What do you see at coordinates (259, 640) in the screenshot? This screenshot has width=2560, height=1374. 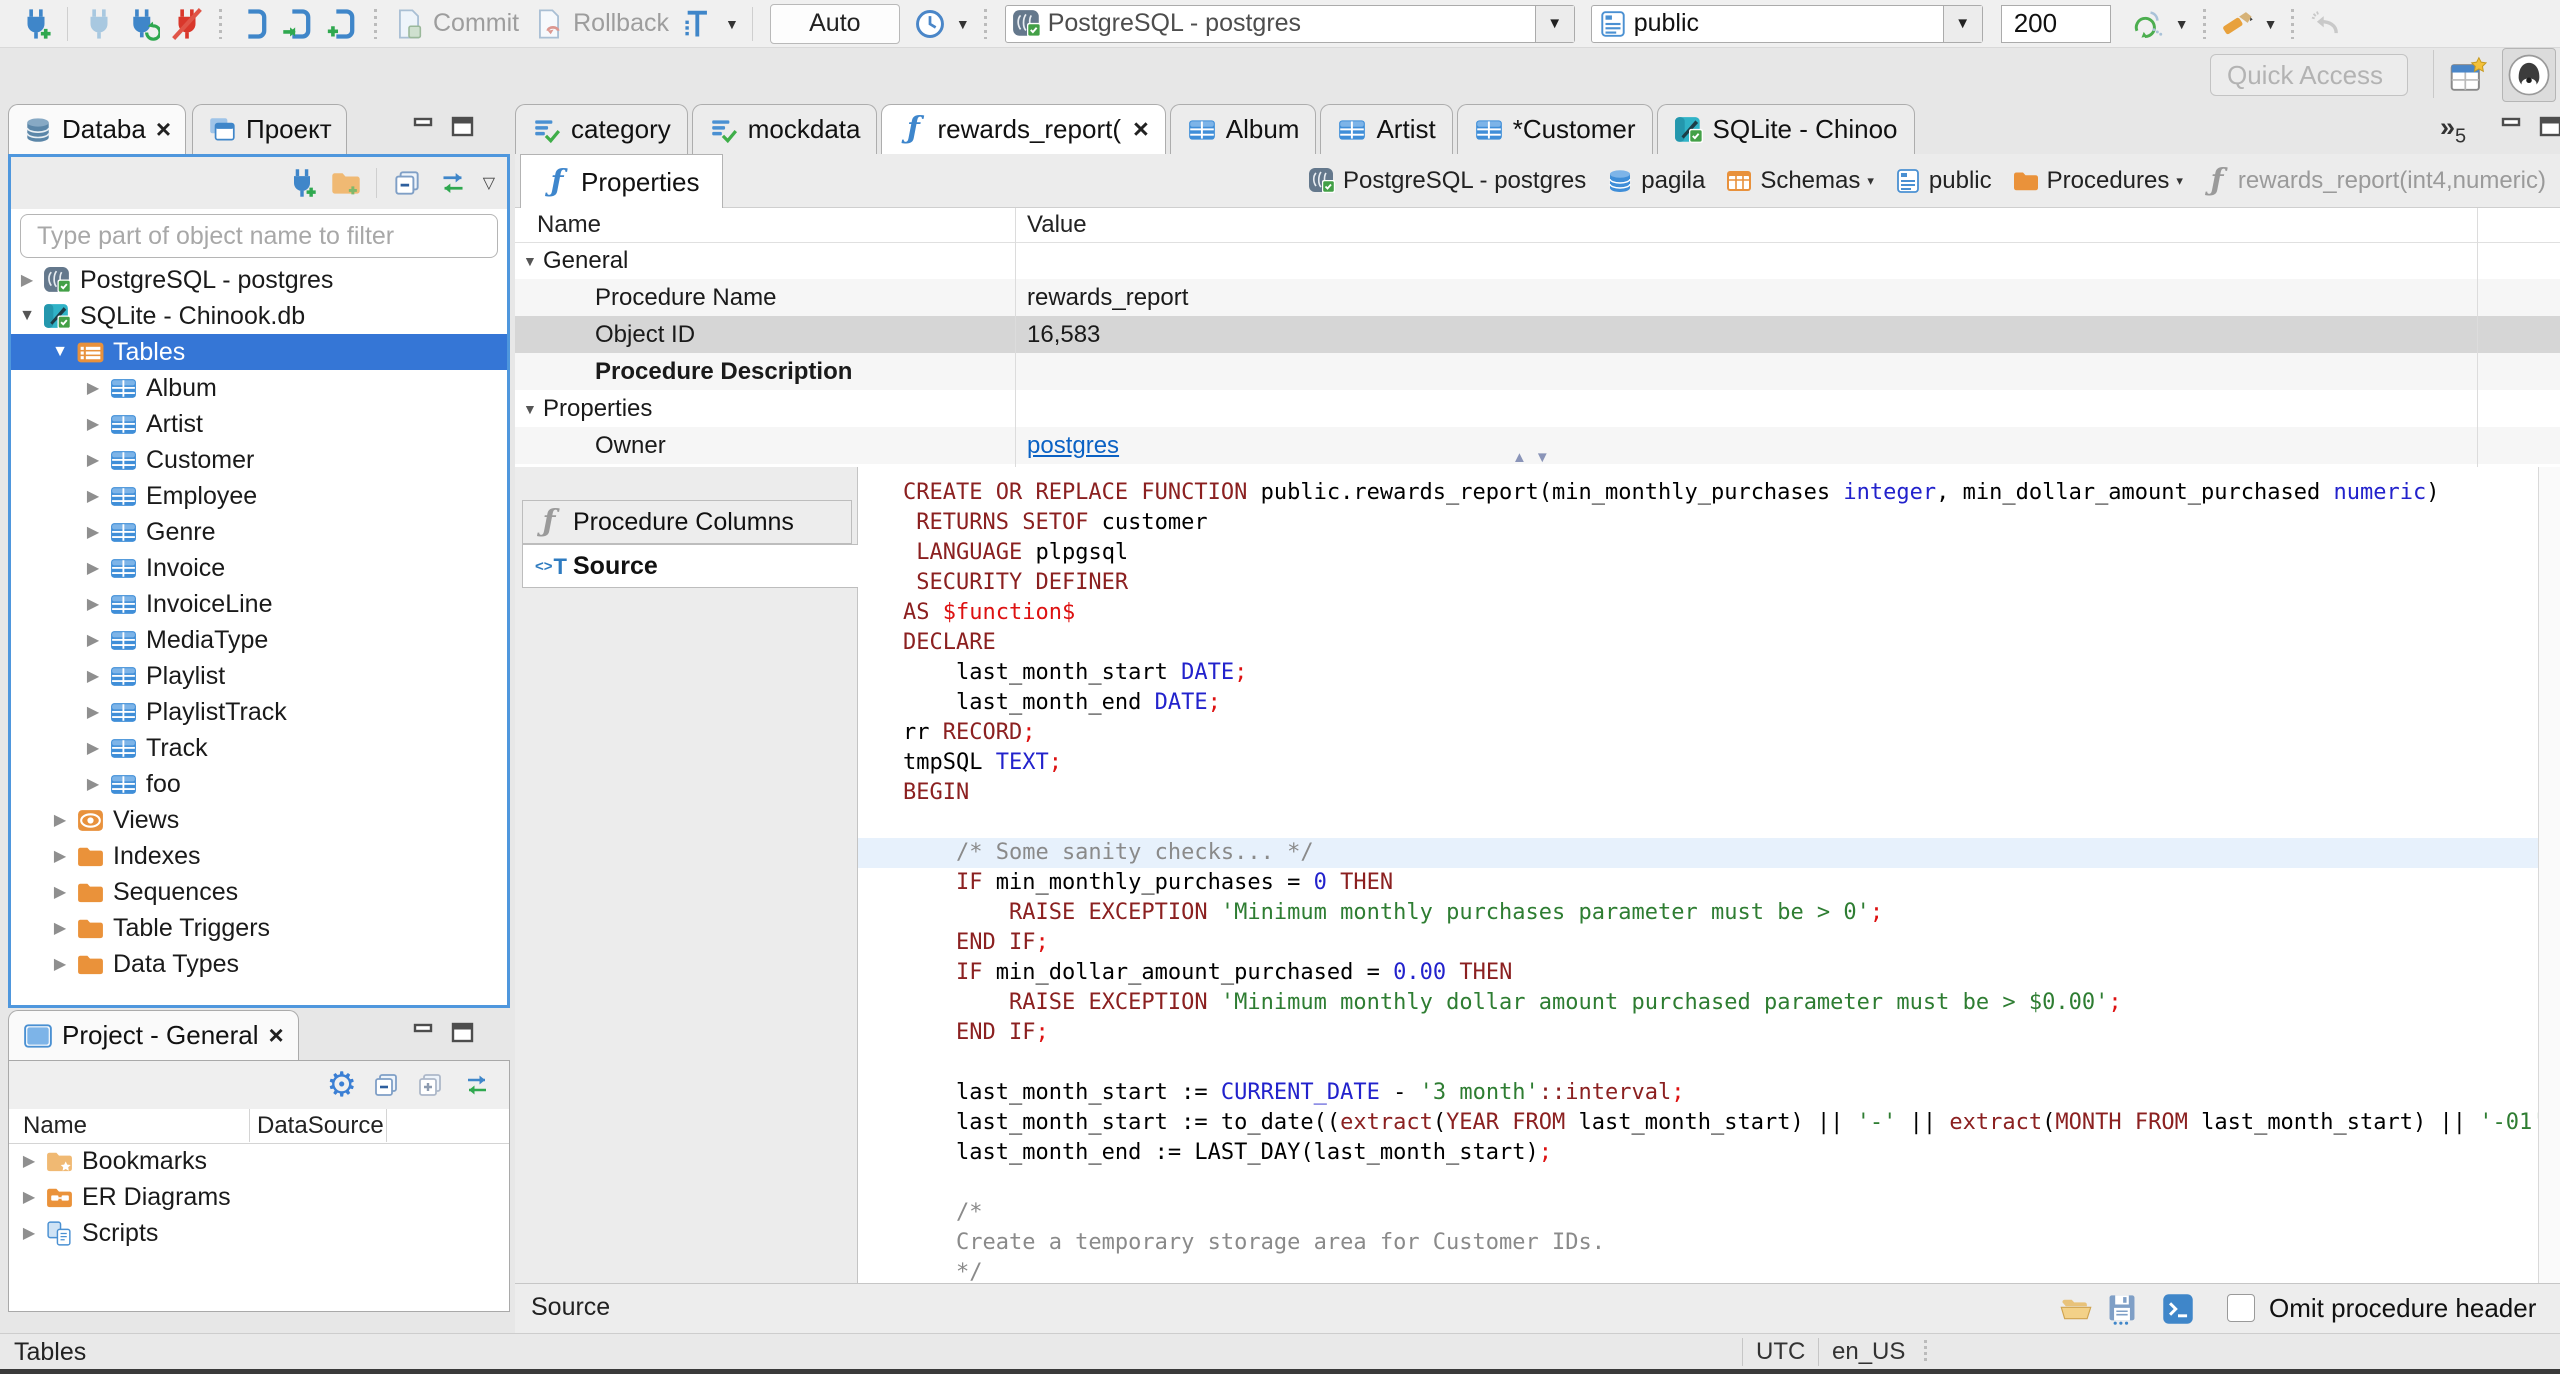 I see `tree-item-mediatype: ▶ MediaType` at bounding box center [259, 640].